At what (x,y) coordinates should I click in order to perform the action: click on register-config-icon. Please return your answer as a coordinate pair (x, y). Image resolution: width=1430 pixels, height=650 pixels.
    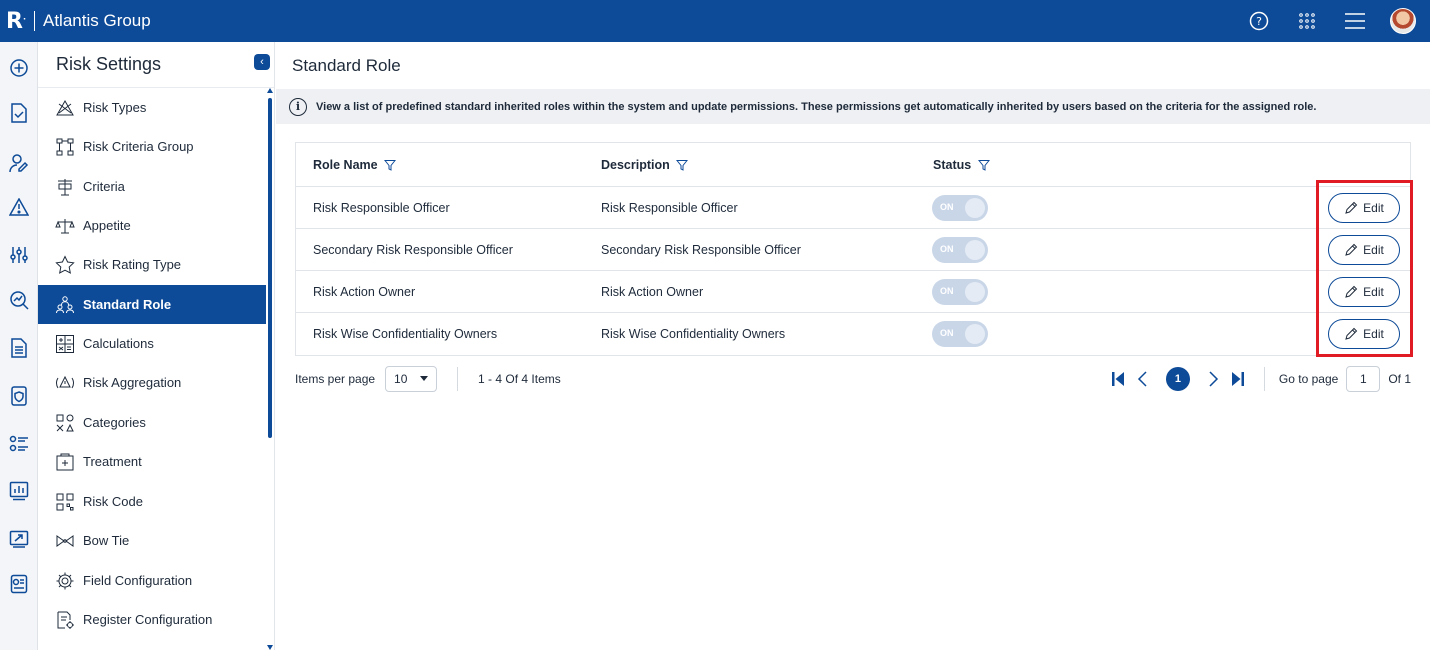
    Looking at the image, I should click on (65, 620).